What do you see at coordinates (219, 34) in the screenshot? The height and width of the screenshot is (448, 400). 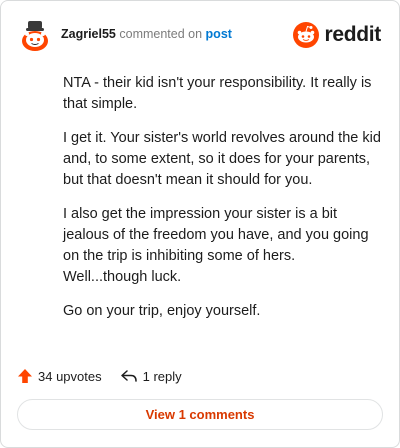 I see `post-link: post` at bounding box center [219, 34].